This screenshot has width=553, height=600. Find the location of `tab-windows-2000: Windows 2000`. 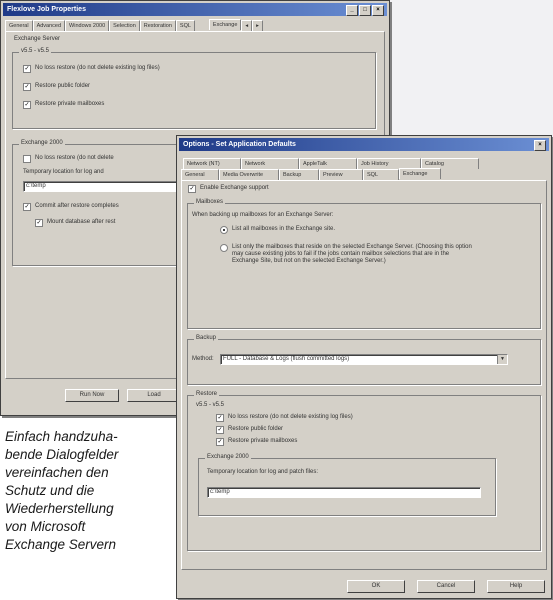

tab-windows-2000: Windows 2000 is located at coordinates (87, 25).